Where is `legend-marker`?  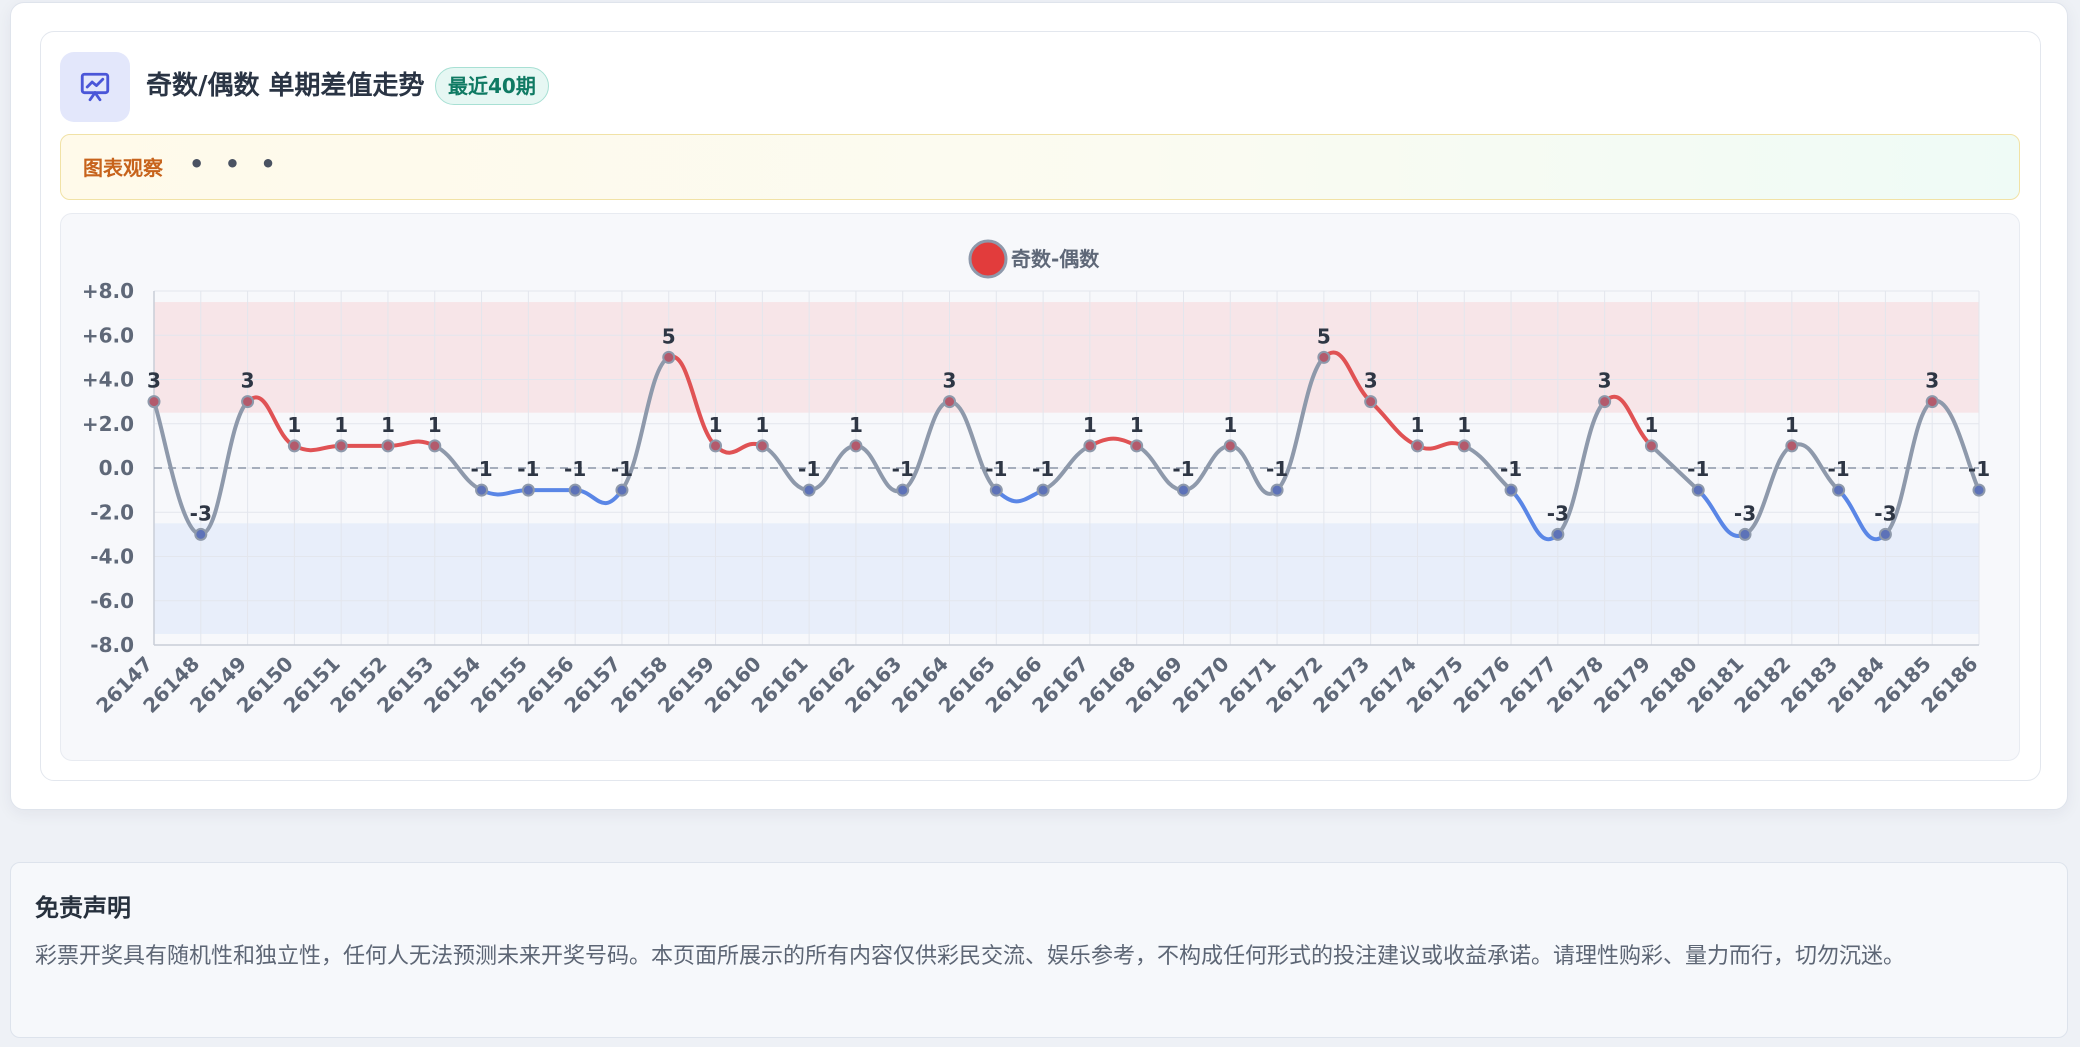 legend-marker is located at coordinates (988, 259).